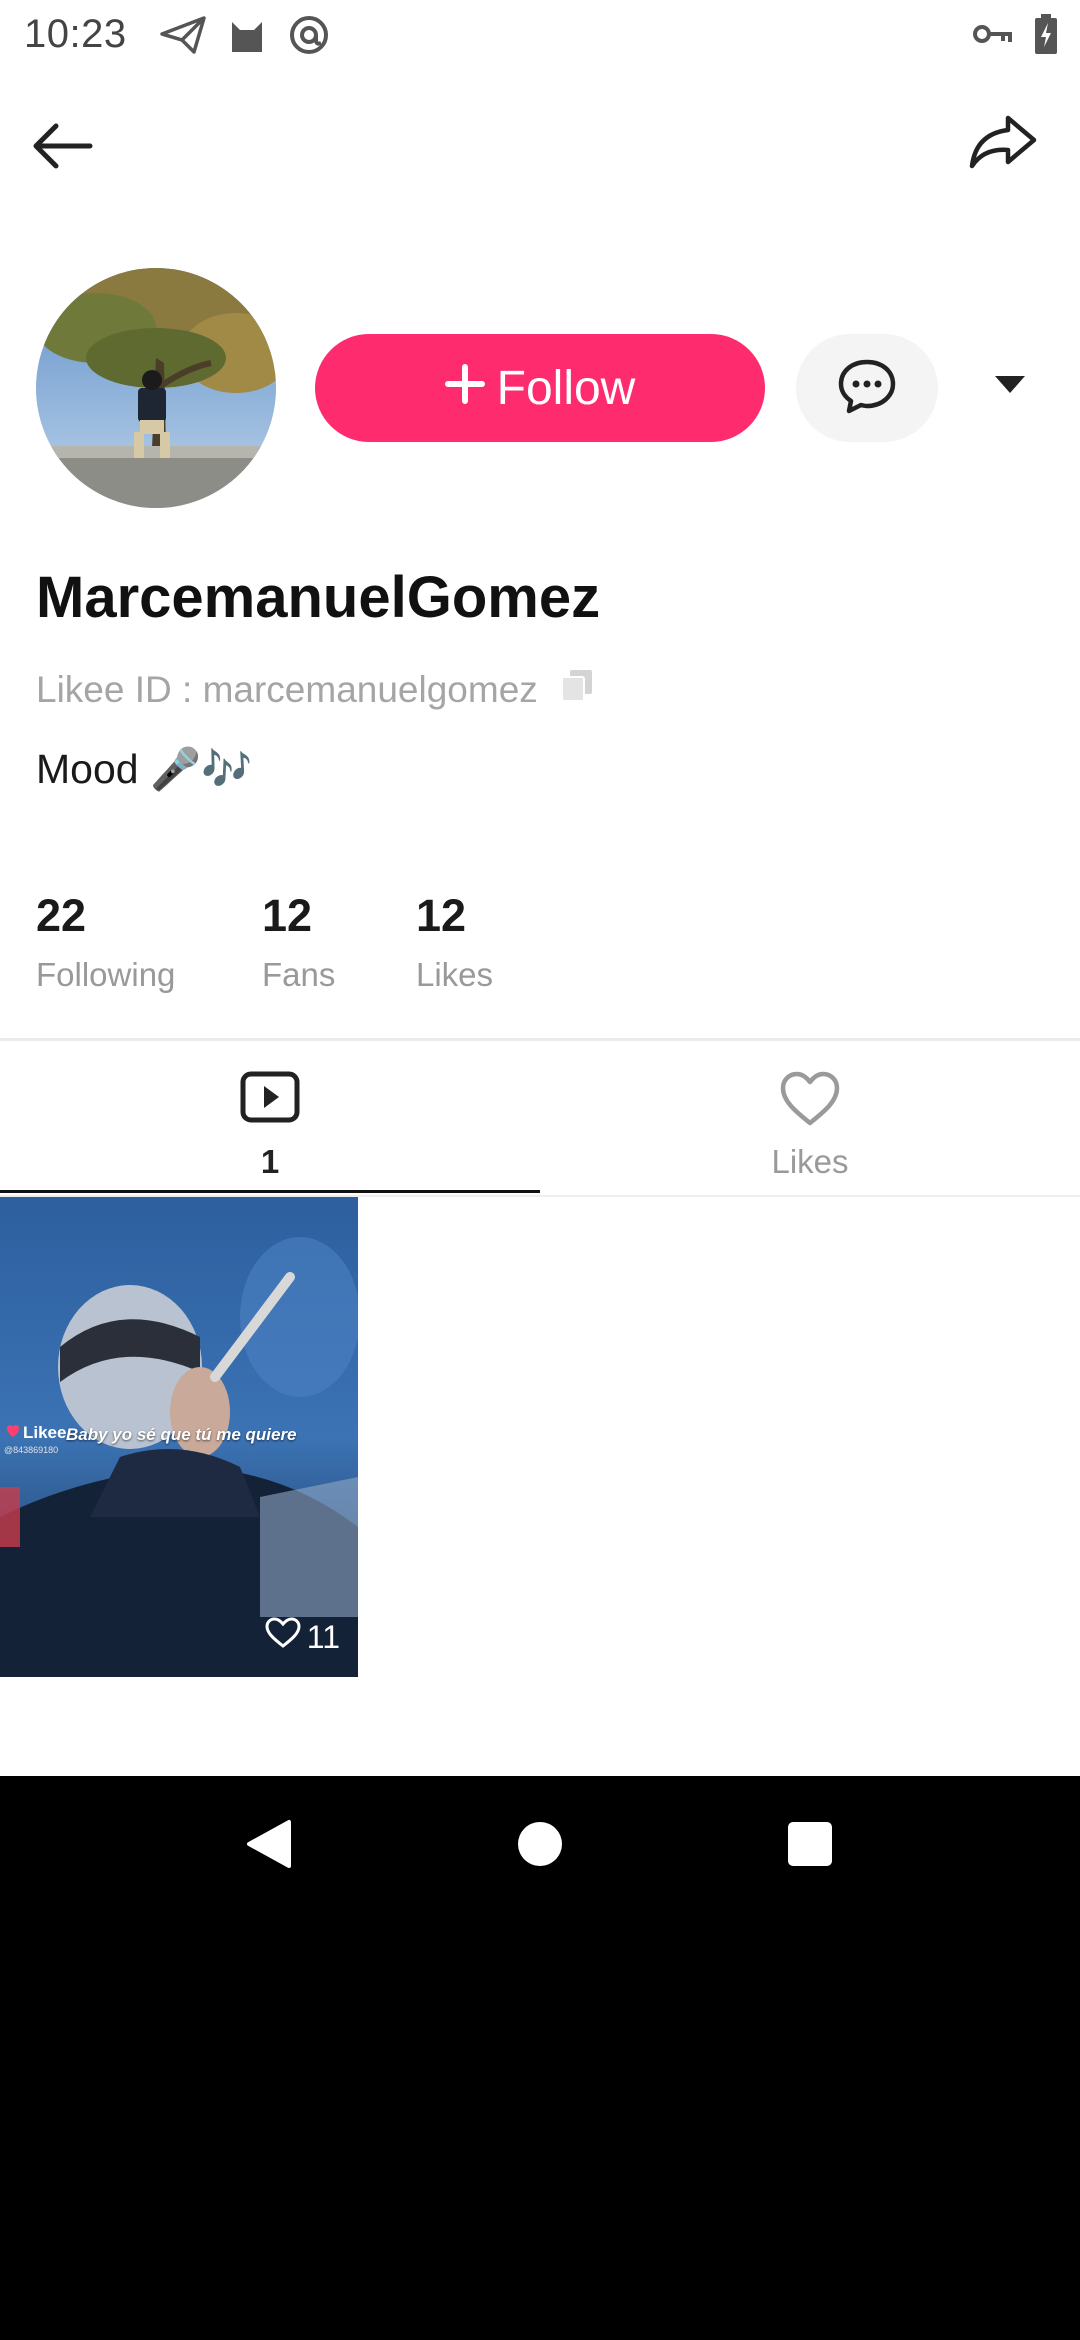  I want to click on recents-square-icon, so click(810, 1846).